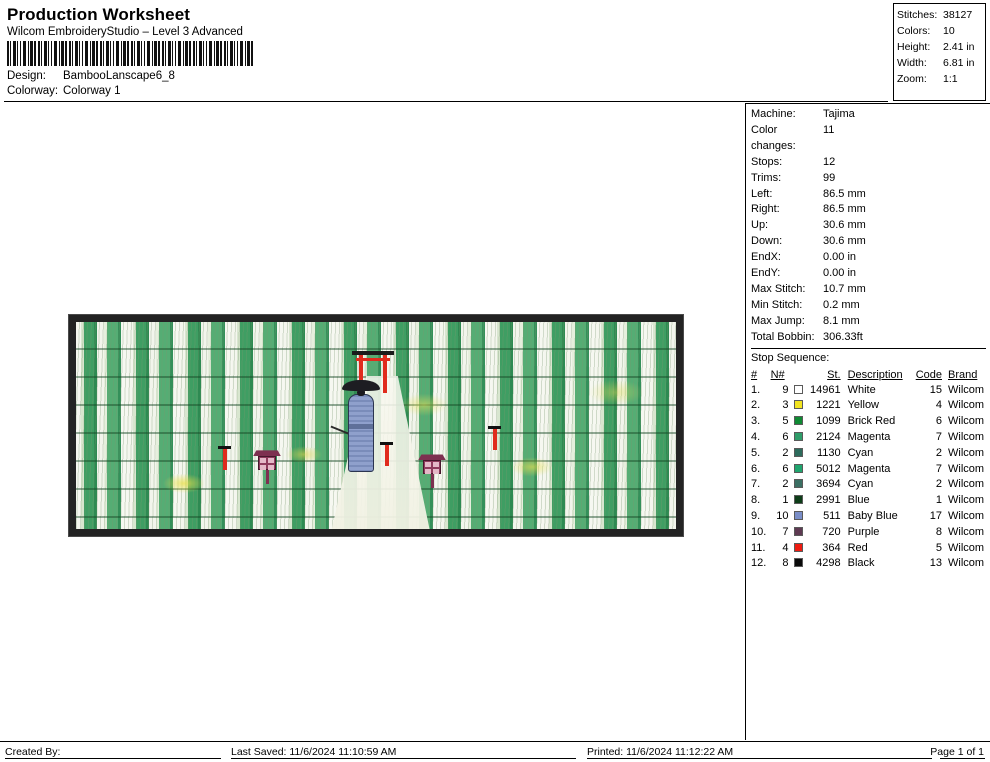  Describe the element at coordinates (773, 137) in the screenshot. I see `color-changes-label: Color changes:` at that location.